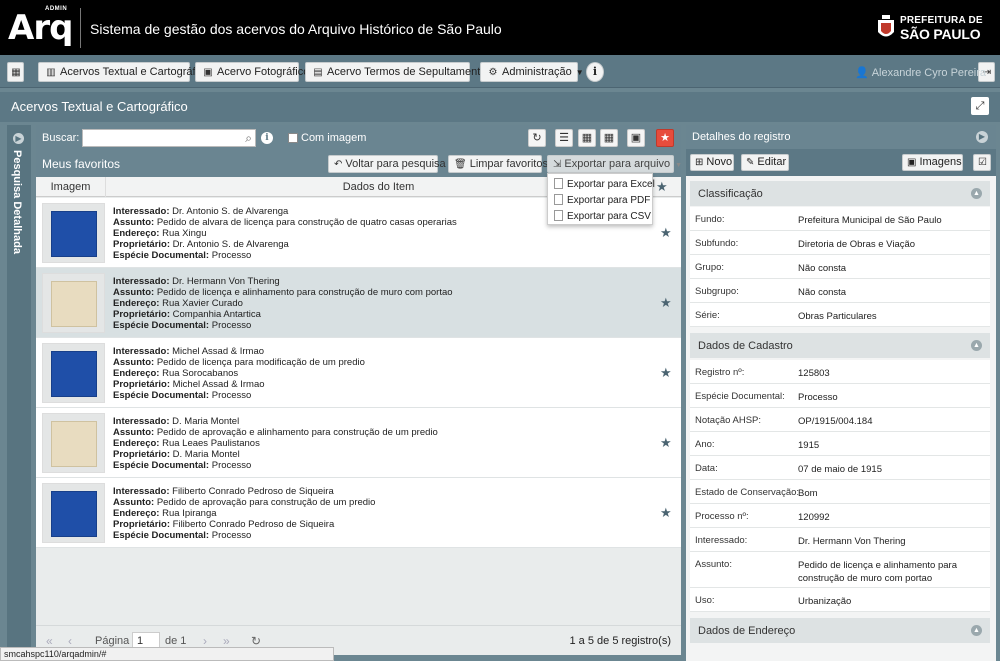  Describe the element at coordinates (602, 200) in the screenshot. I see `export-pdf-item: Exportar para PDF` at that location.